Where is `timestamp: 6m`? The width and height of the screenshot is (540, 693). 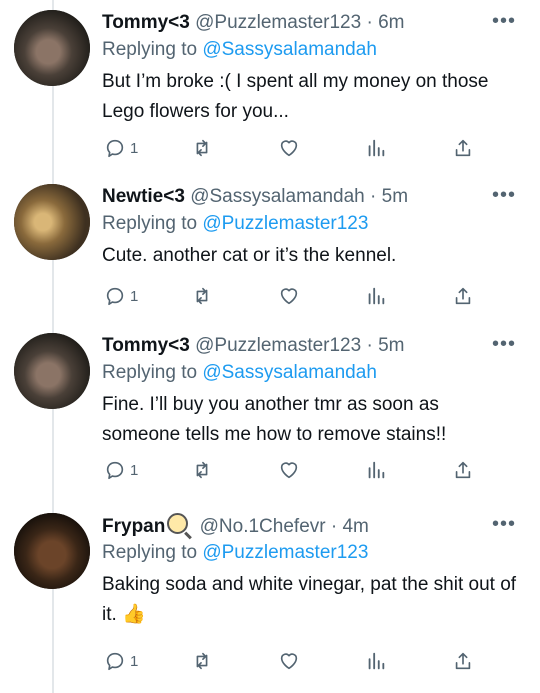 timestamp: 6m is located at coordinates (391, 22).